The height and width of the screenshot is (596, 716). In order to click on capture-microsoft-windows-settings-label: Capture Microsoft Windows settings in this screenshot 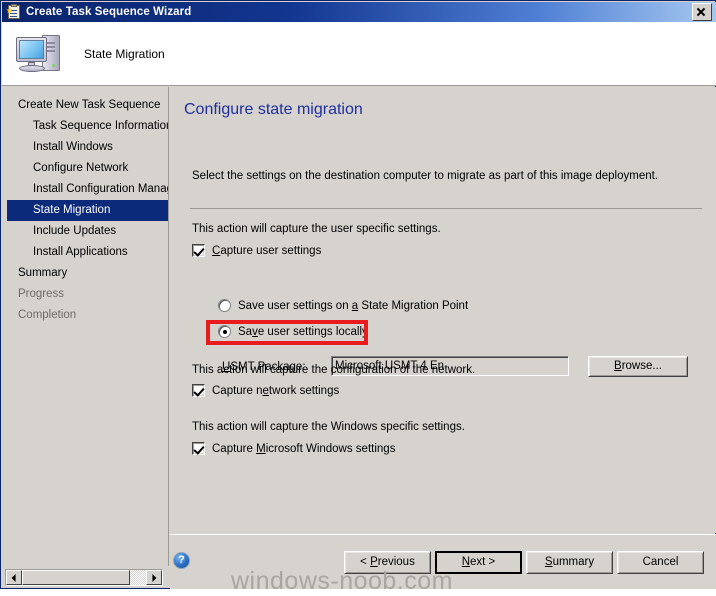, I will do `click(304, 448)`.